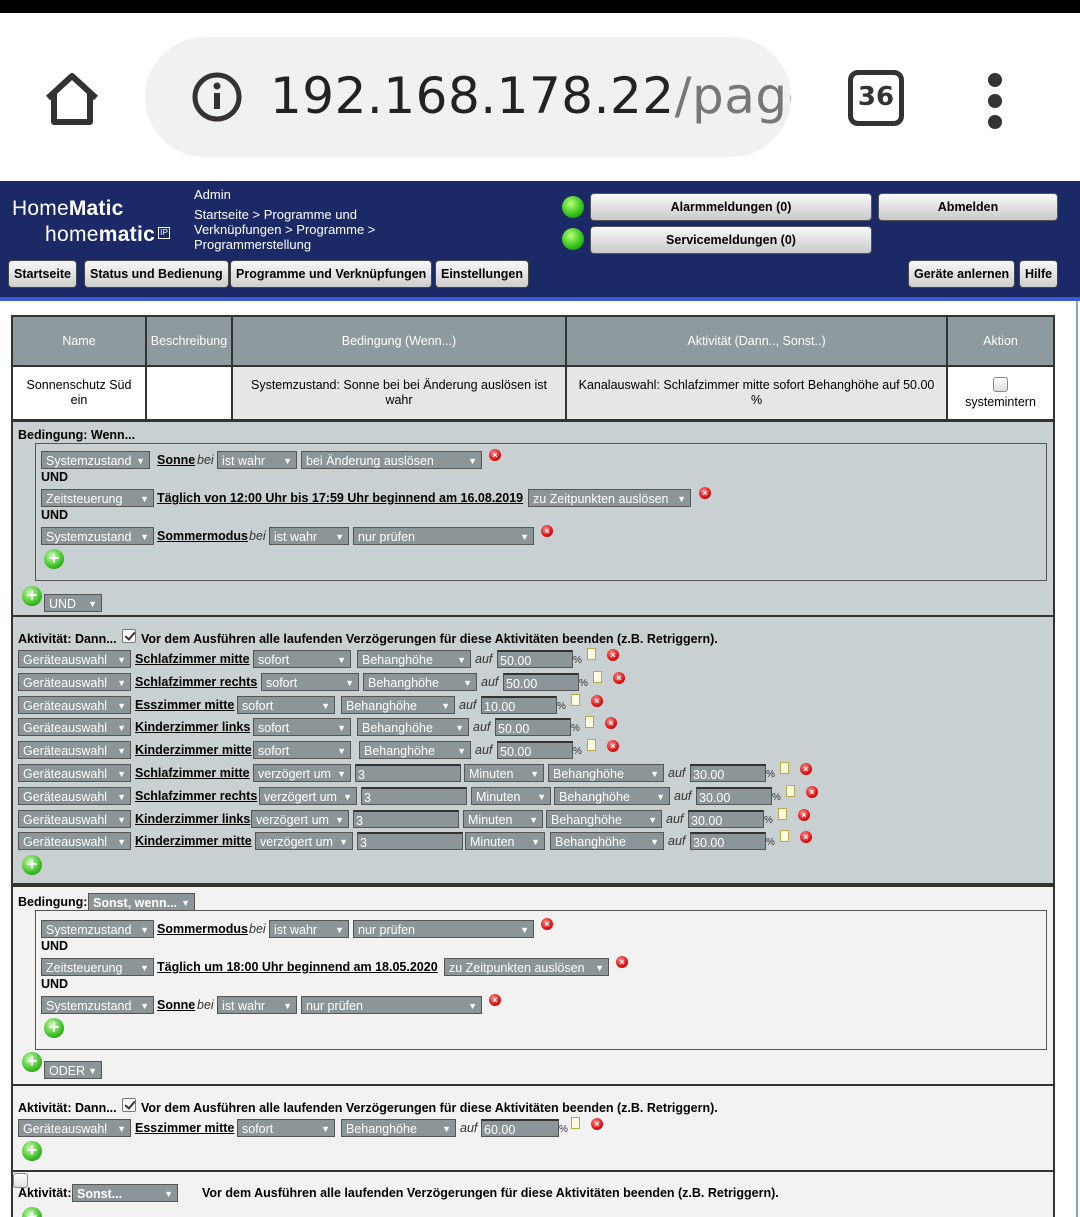 This screenshot has height=1217, width=1080. What do you see at coordinates (1039, 274) in the screenshot?
I see `nav-hilfe: Hilfe` at bounding box center [1039, 274].